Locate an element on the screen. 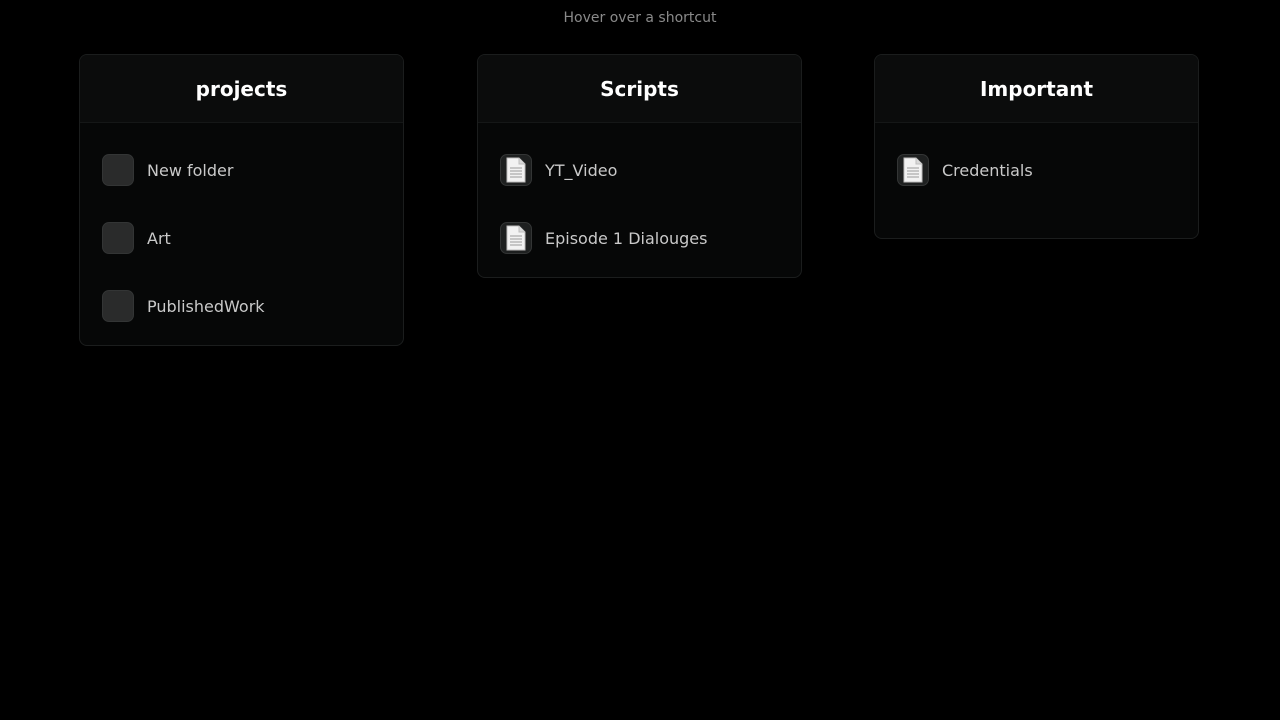 This screenshot has height=720, width=1280. card-body: YT_Video Episode 1 Dialouges is located at coordinates (639, 197).